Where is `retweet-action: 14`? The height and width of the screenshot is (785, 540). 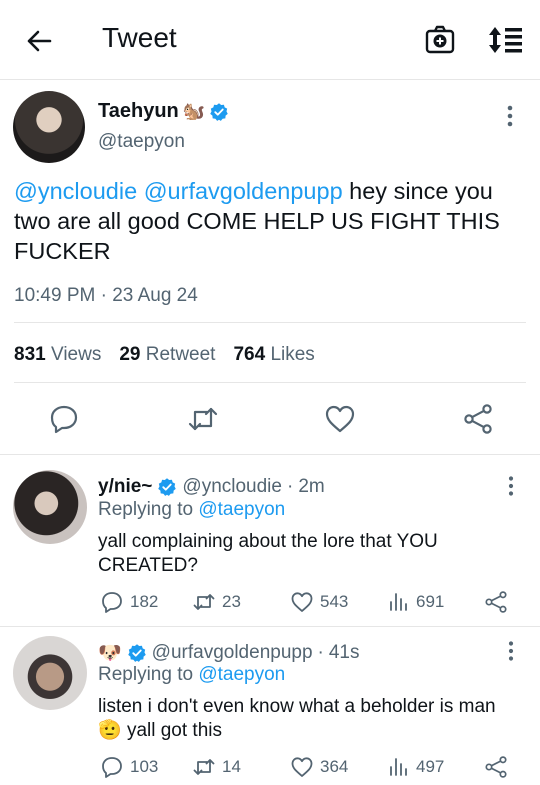 retweet-action: 14 is located at coordinates (216, 767).